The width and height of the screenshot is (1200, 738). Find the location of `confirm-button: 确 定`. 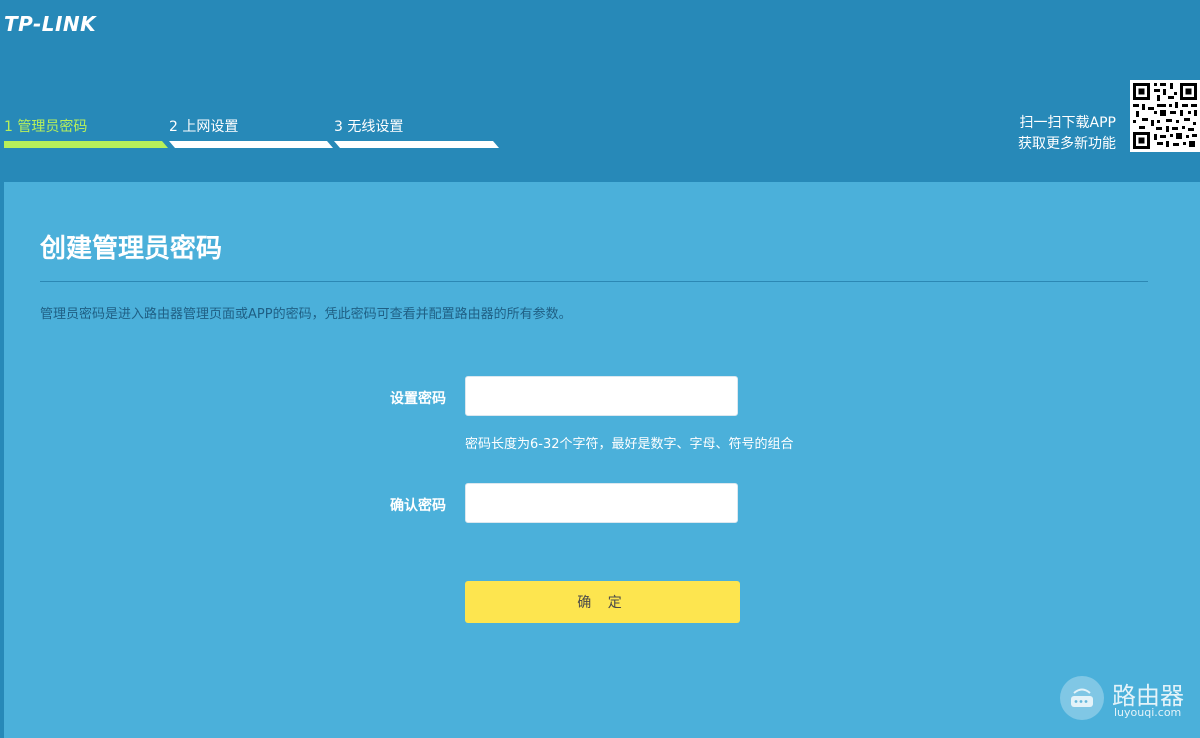

confirm-button: 确 定 is located at coordinates (602, 602).